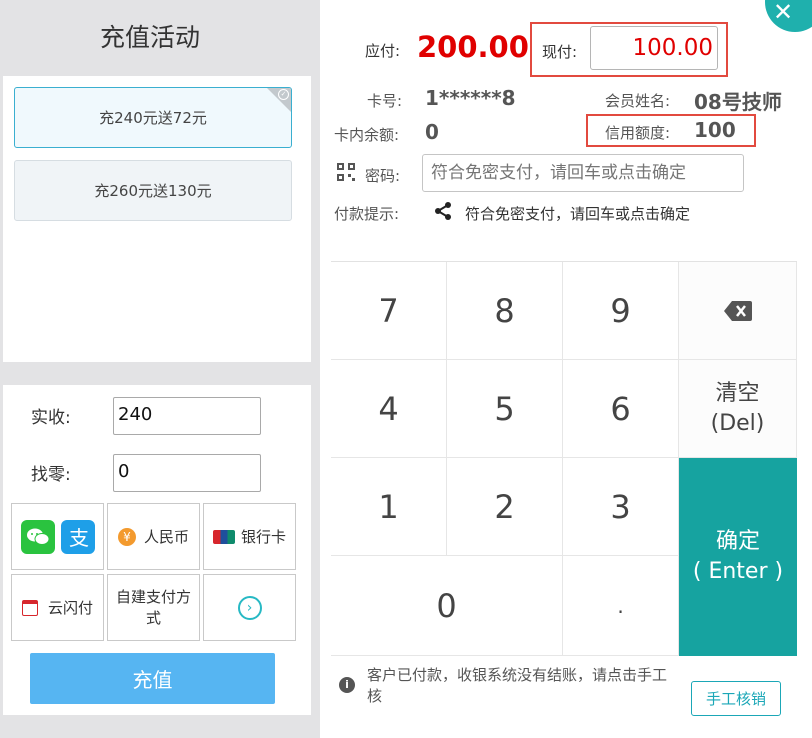 The width and height of the screenshot is (812, 738). What do you see at coordinates (583, 173) in the screenshot?
I see `password-input` at bounding box center [583, 173].